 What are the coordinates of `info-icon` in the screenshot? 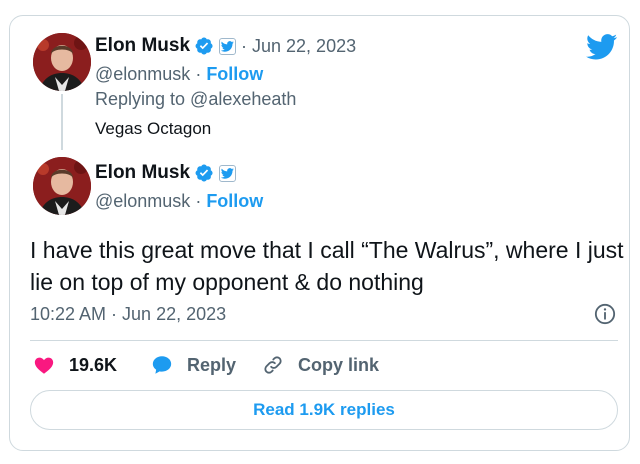 It's located at (605, 314).